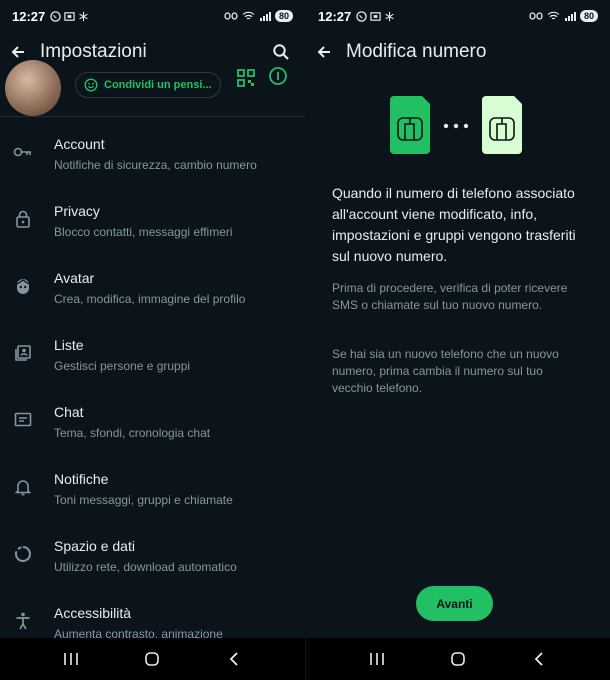 Image resolution: width=610 pixels, height=680 pixels. Describe the element at coordinates (93, 51) in the screenshot. I see `page-title: Impostazioni` at that location.